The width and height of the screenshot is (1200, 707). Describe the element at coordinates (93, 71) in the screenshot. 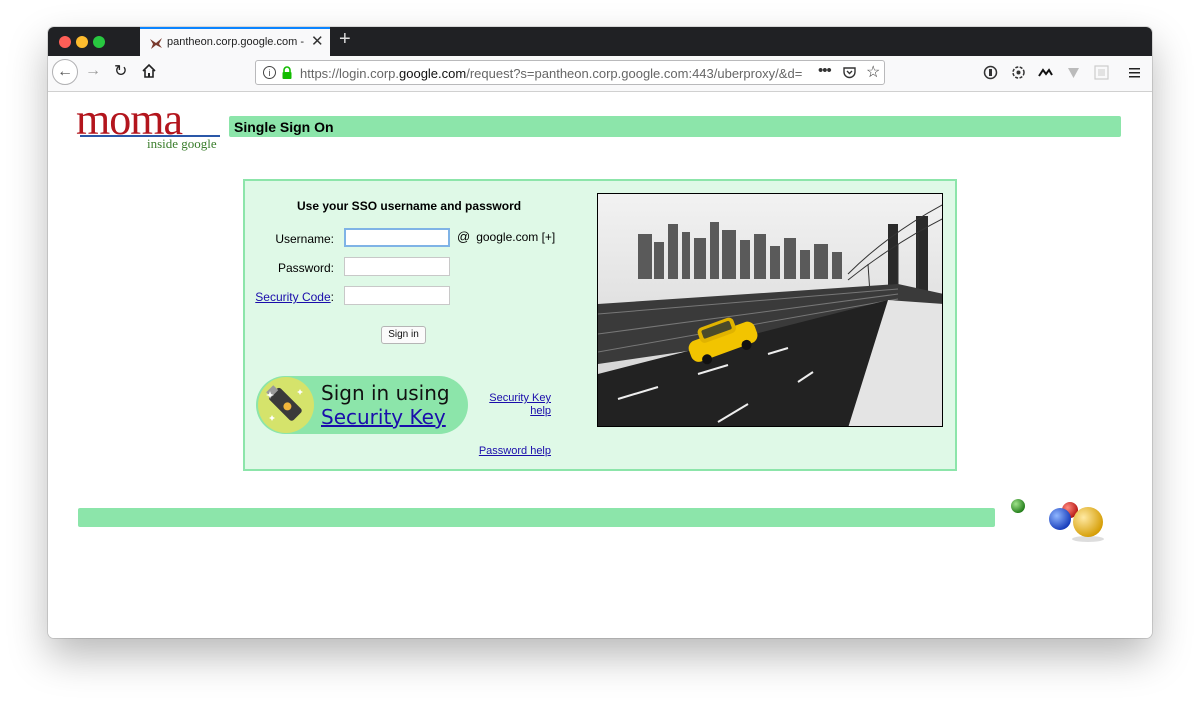

I see `forward-button: →` at that location.